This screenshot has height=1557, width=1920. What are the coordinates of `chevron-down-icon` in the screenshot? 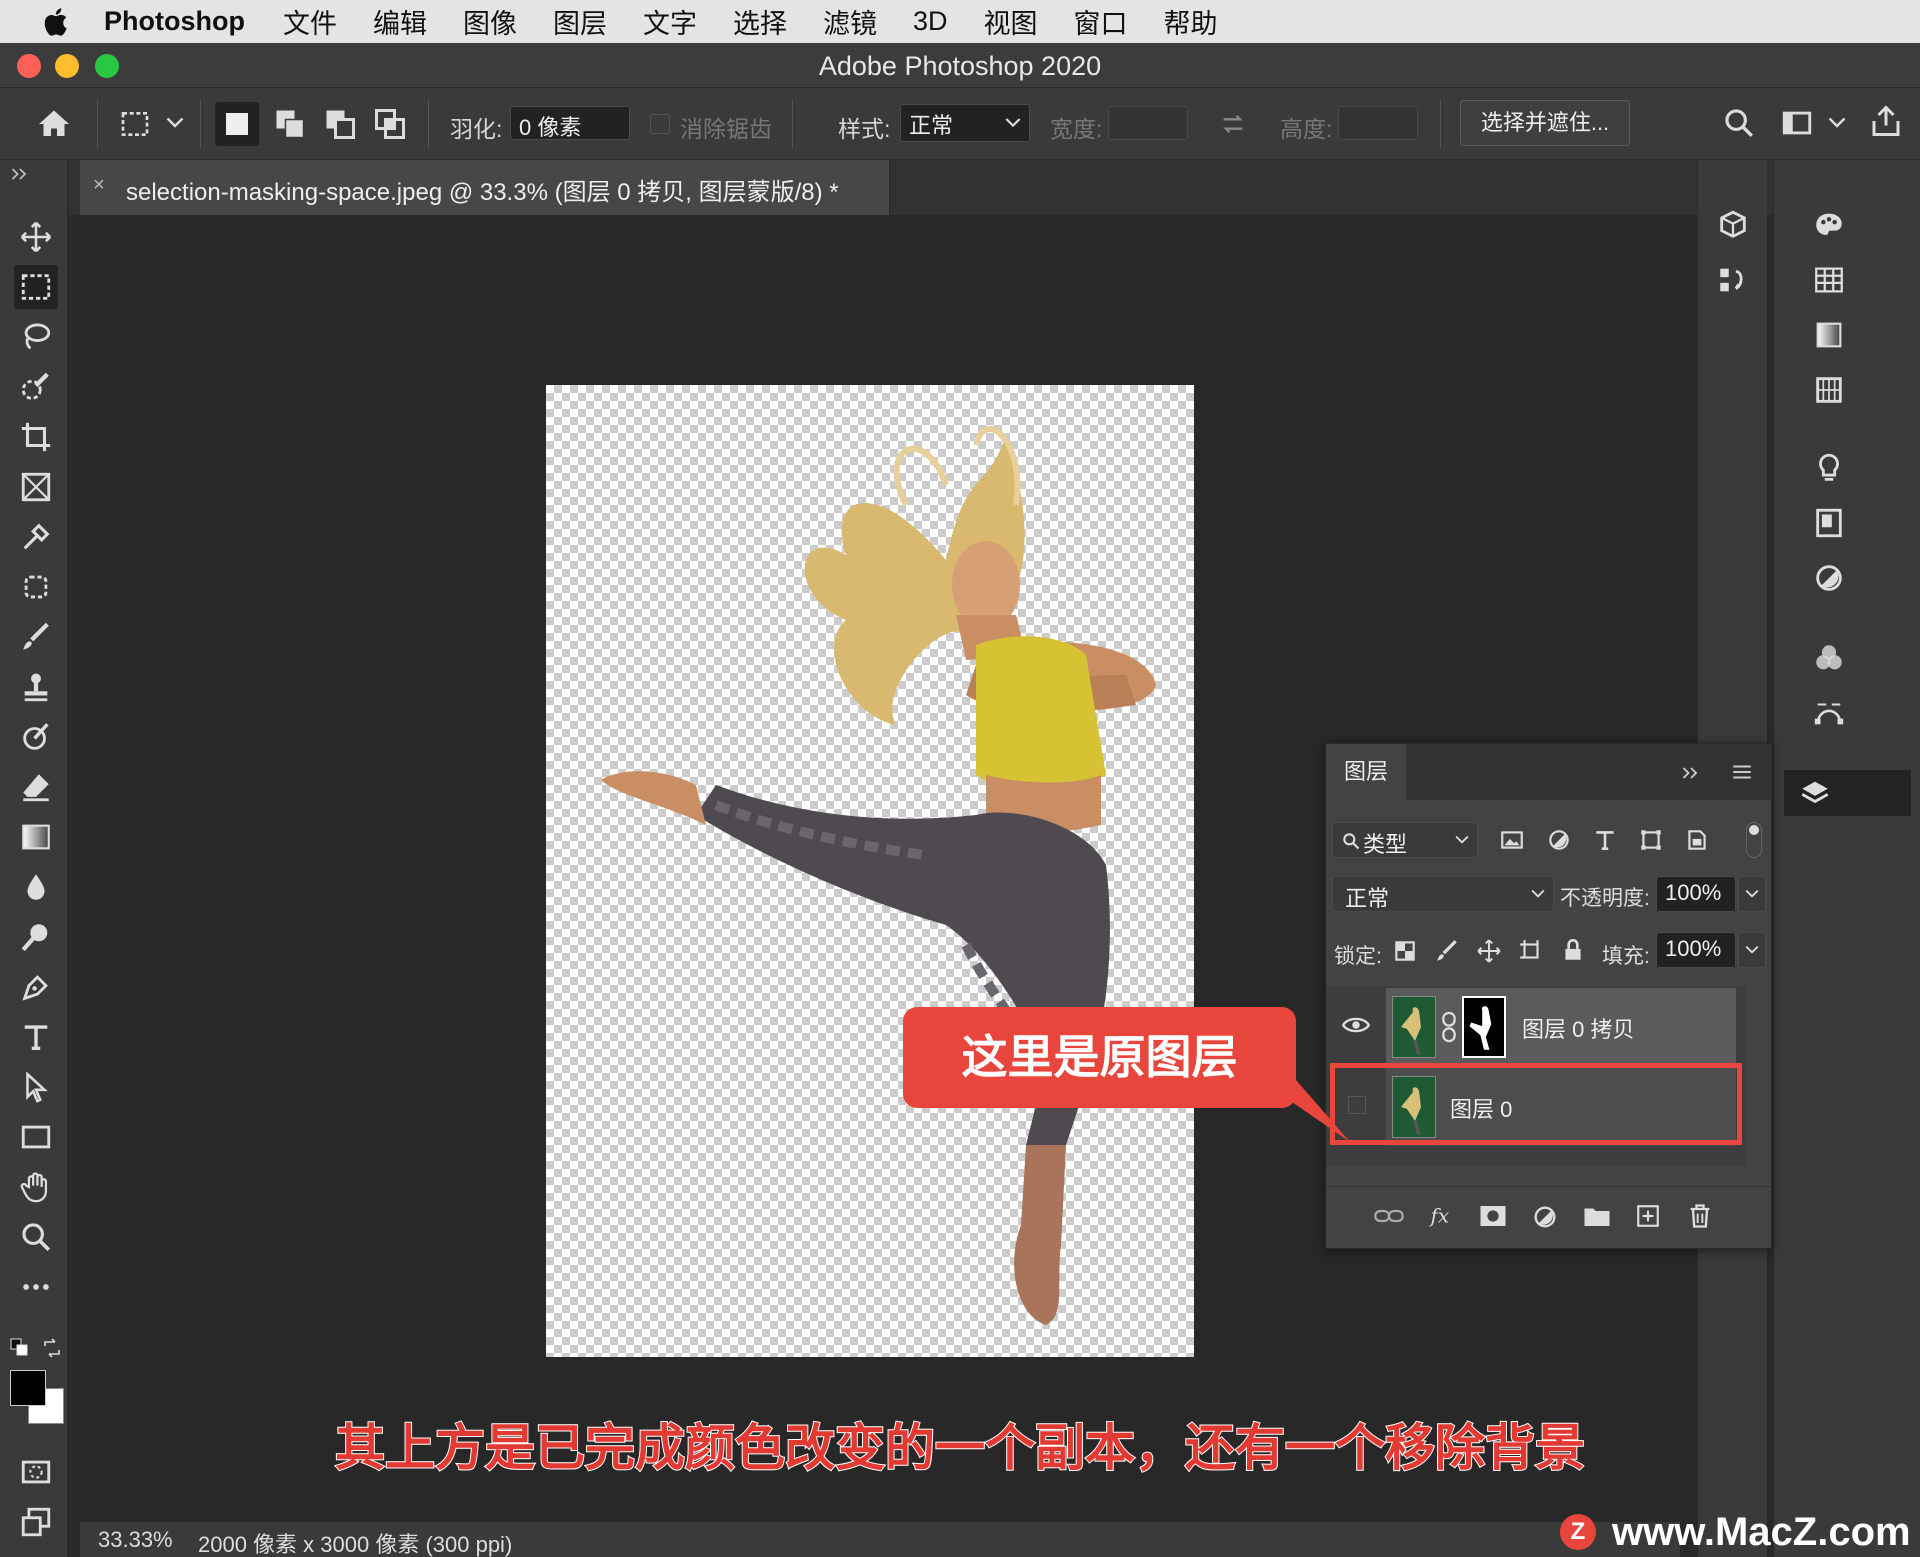 It's located at (1837, 123).